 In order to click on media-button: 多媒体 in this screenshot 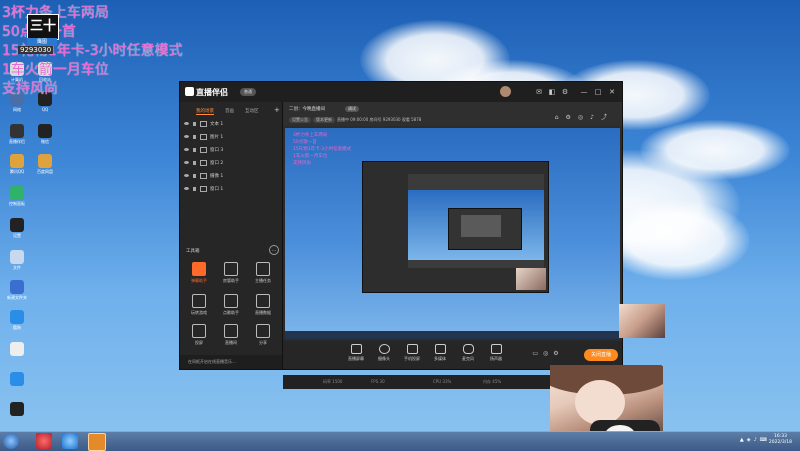, I will do `click(440, 353)`.